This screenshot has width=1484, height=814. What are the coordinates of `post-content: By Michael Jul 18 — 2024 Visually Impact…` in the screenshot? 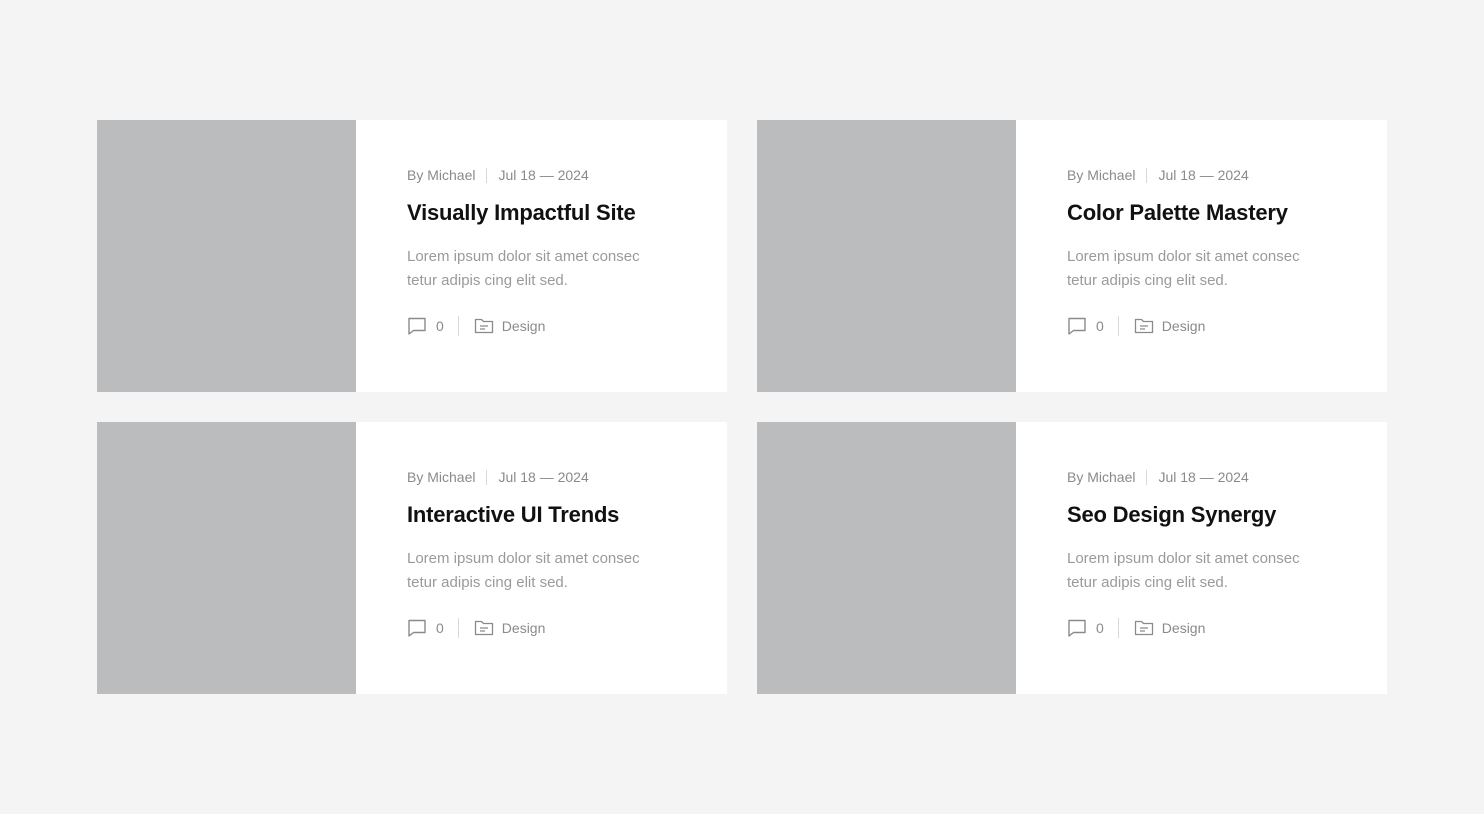 It's located at (541, 256).